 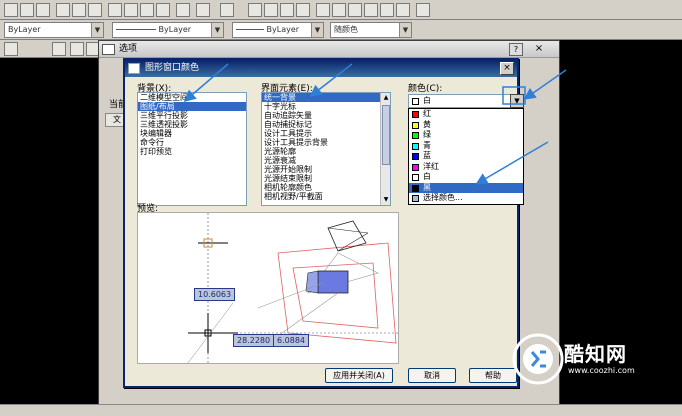 I want to click on apply-close-button: 应用并关闭(A), so click(x=359, y=375).